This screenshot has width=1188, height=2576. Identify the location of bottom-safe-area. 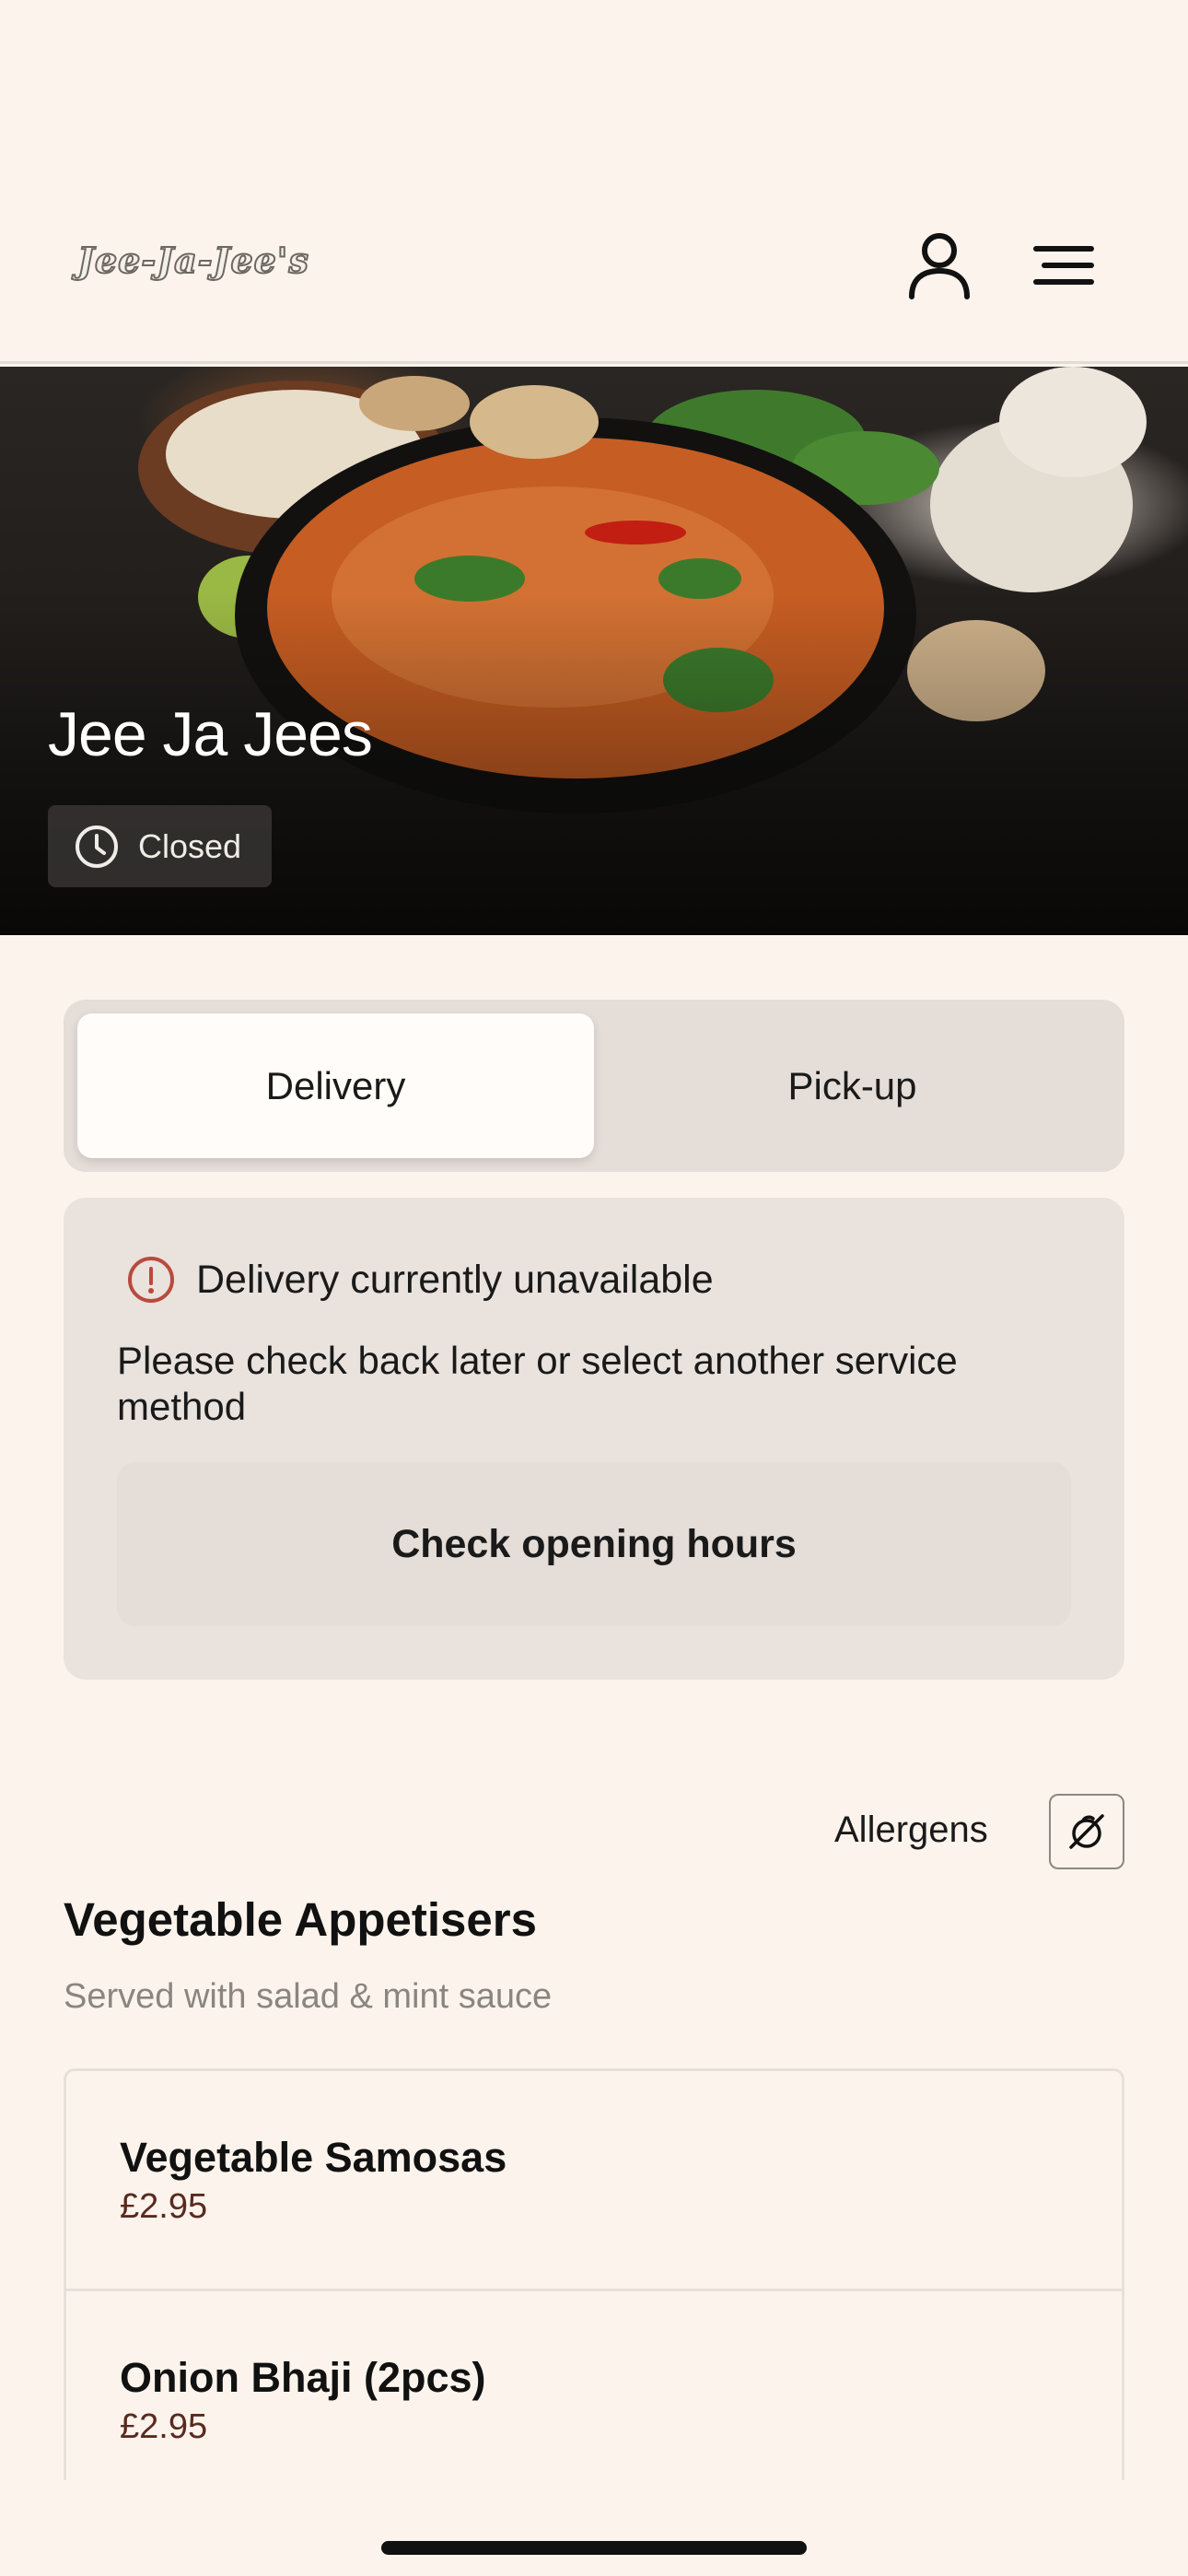
(594, 2528).